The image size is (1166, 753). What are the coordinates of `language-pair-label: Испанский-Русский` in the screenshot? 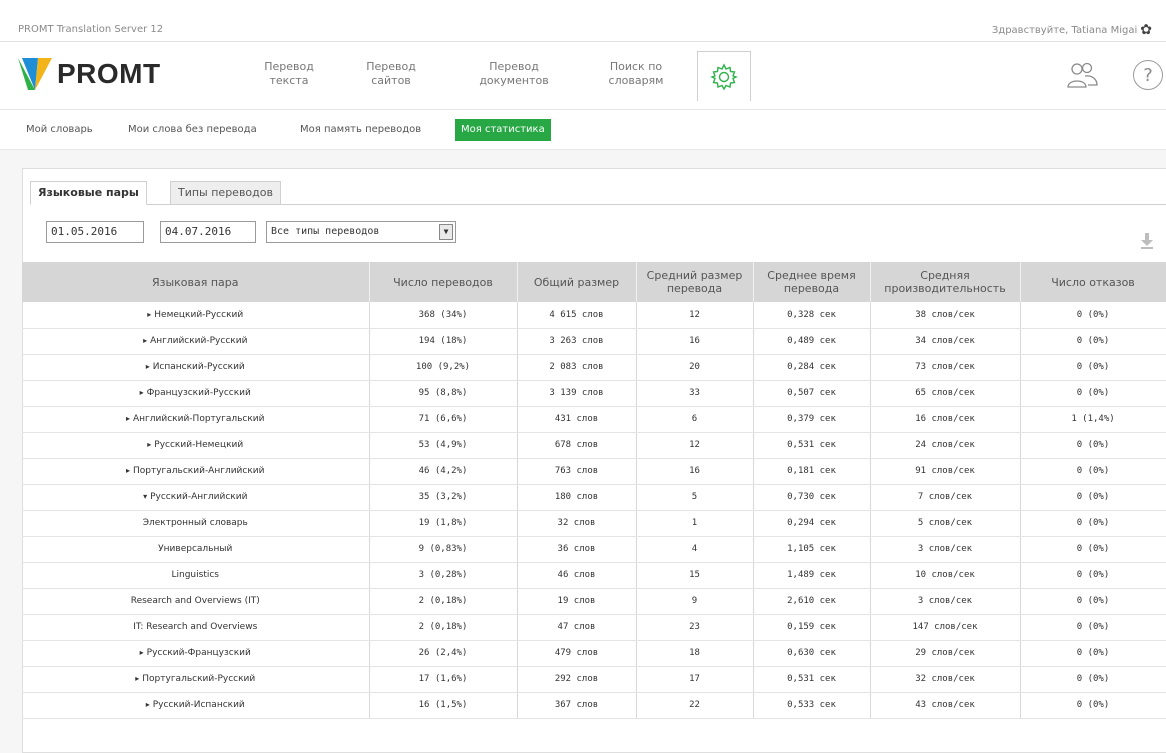 It's located at (198, 367).